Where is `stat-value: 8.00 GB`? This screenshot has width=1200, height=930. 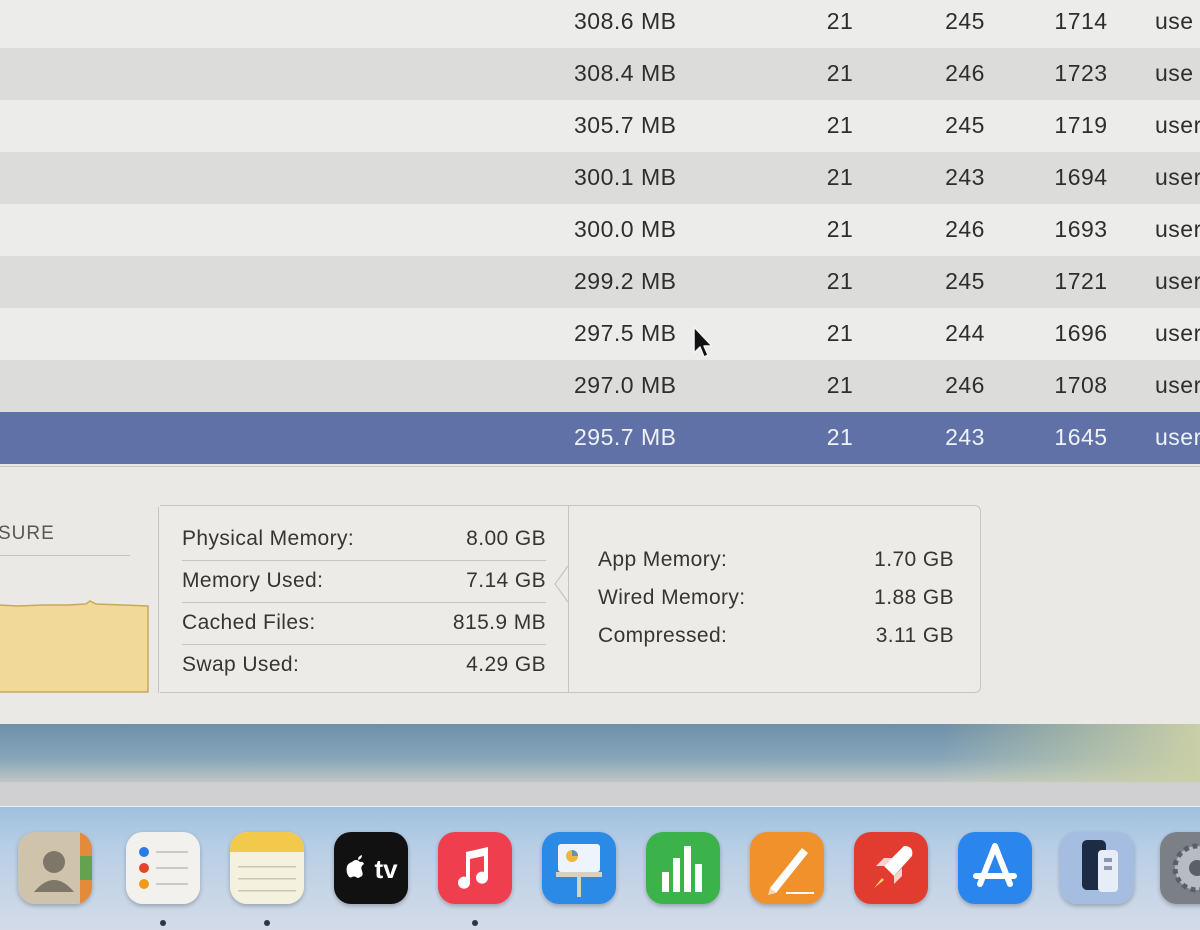 stat-value: 8.00 GB is located at coordinates (506, 538).